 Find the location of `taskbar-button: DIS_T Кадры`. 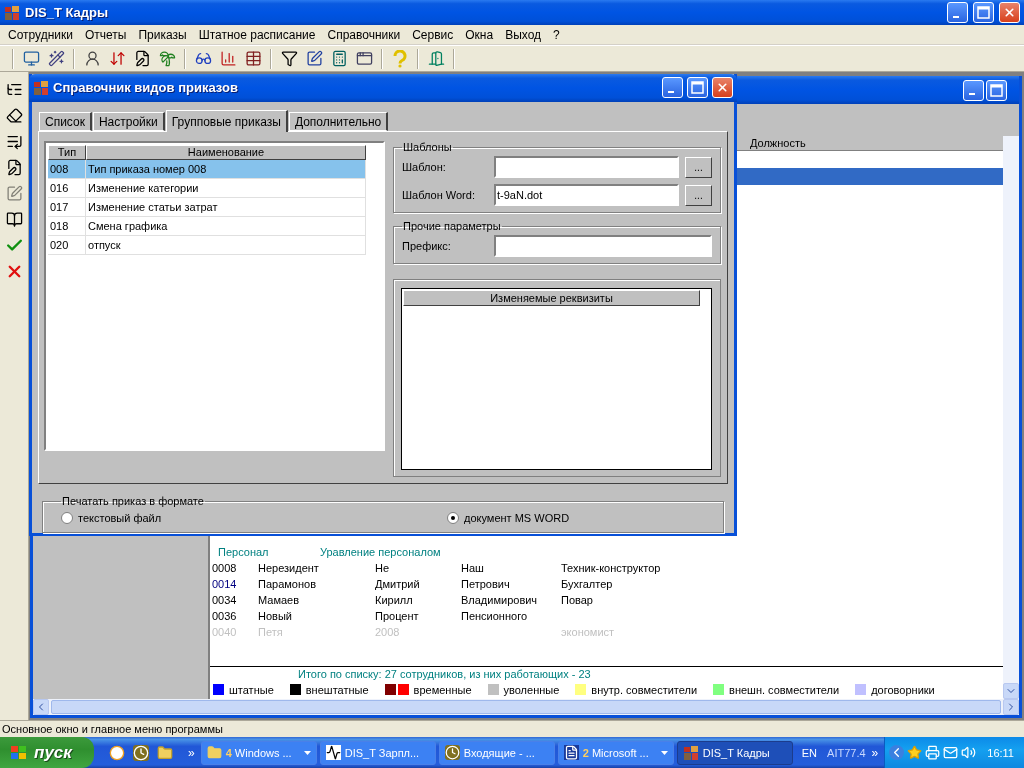

taskbar-button: DIS_T Кадры is located at coordinates (734, 752).